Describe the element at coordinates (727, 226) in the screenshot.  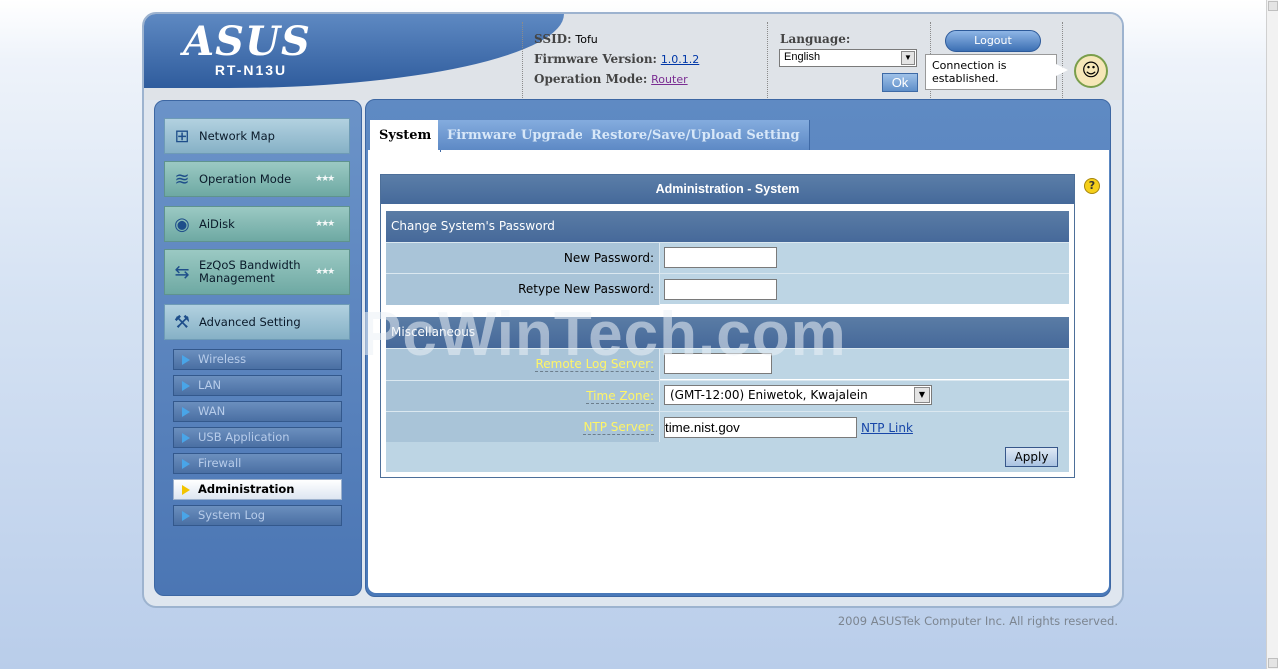
I see `password-section-header: Change System's Password` at that location.